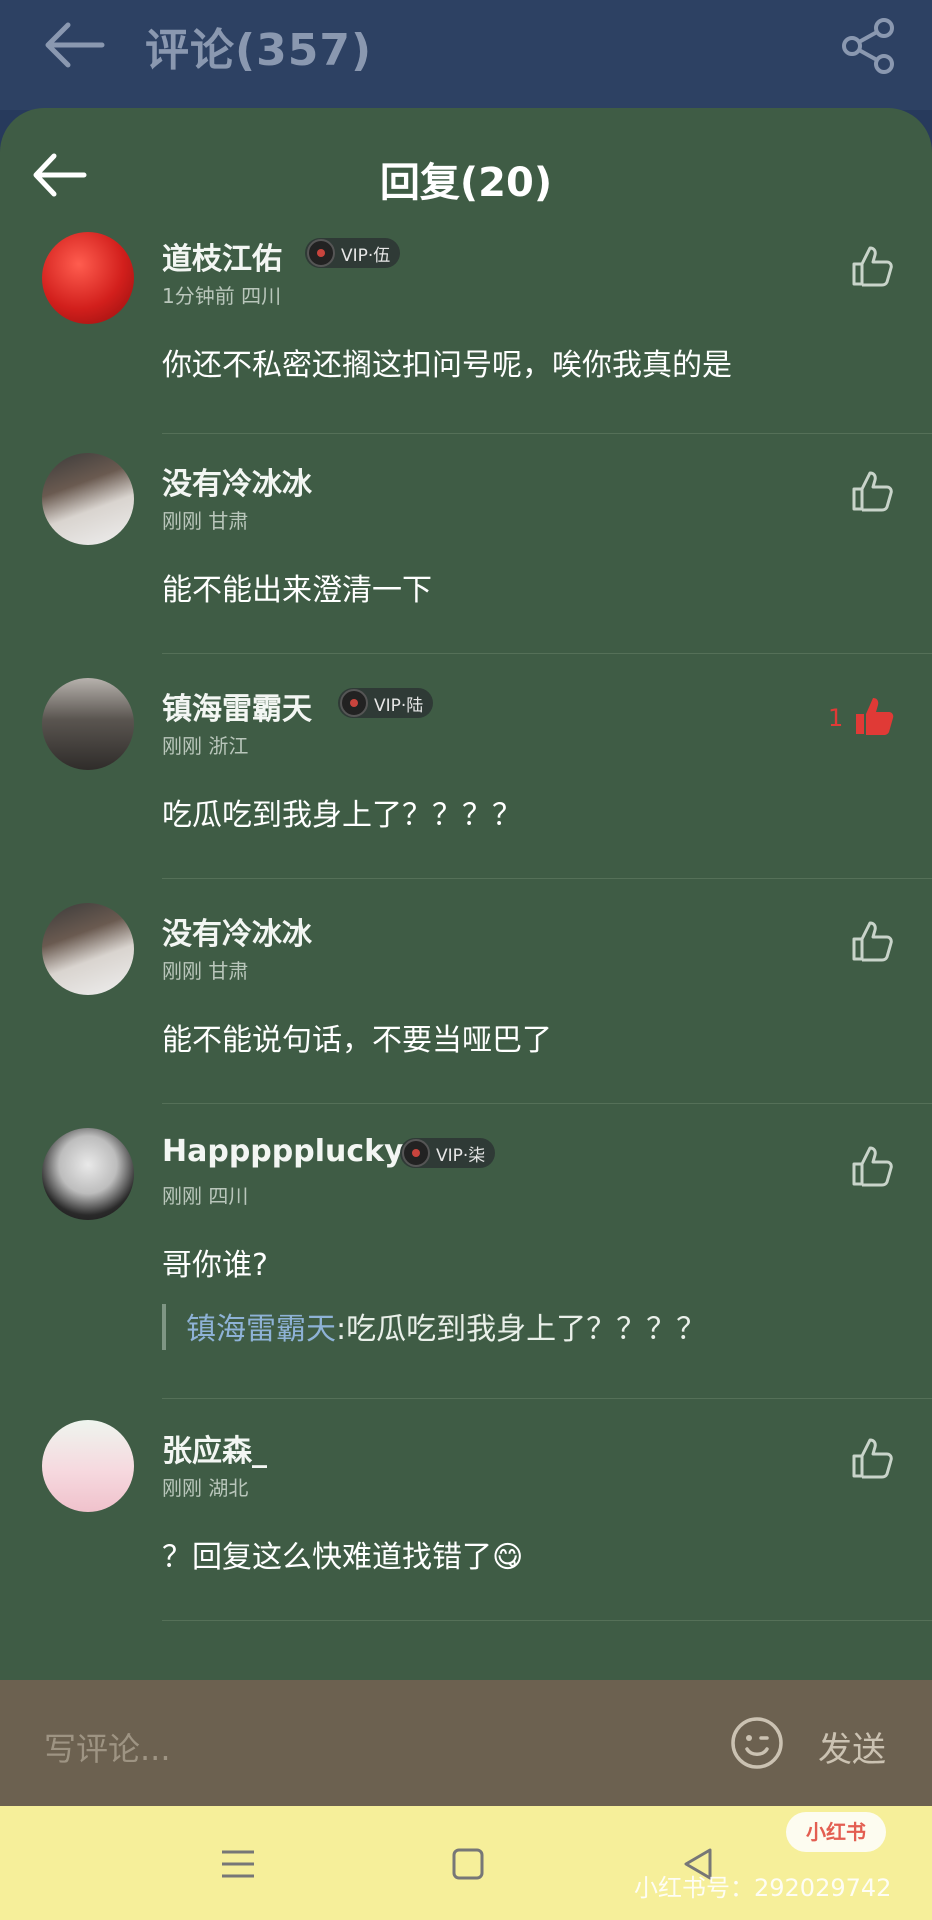 Image resolution: width=932 pixels, height=1920 pixels. What do you see at coordinates (448, 1153) in the screenshot?
I see `vip-badge: VIP·柒` at bounding box center [448, 1153].